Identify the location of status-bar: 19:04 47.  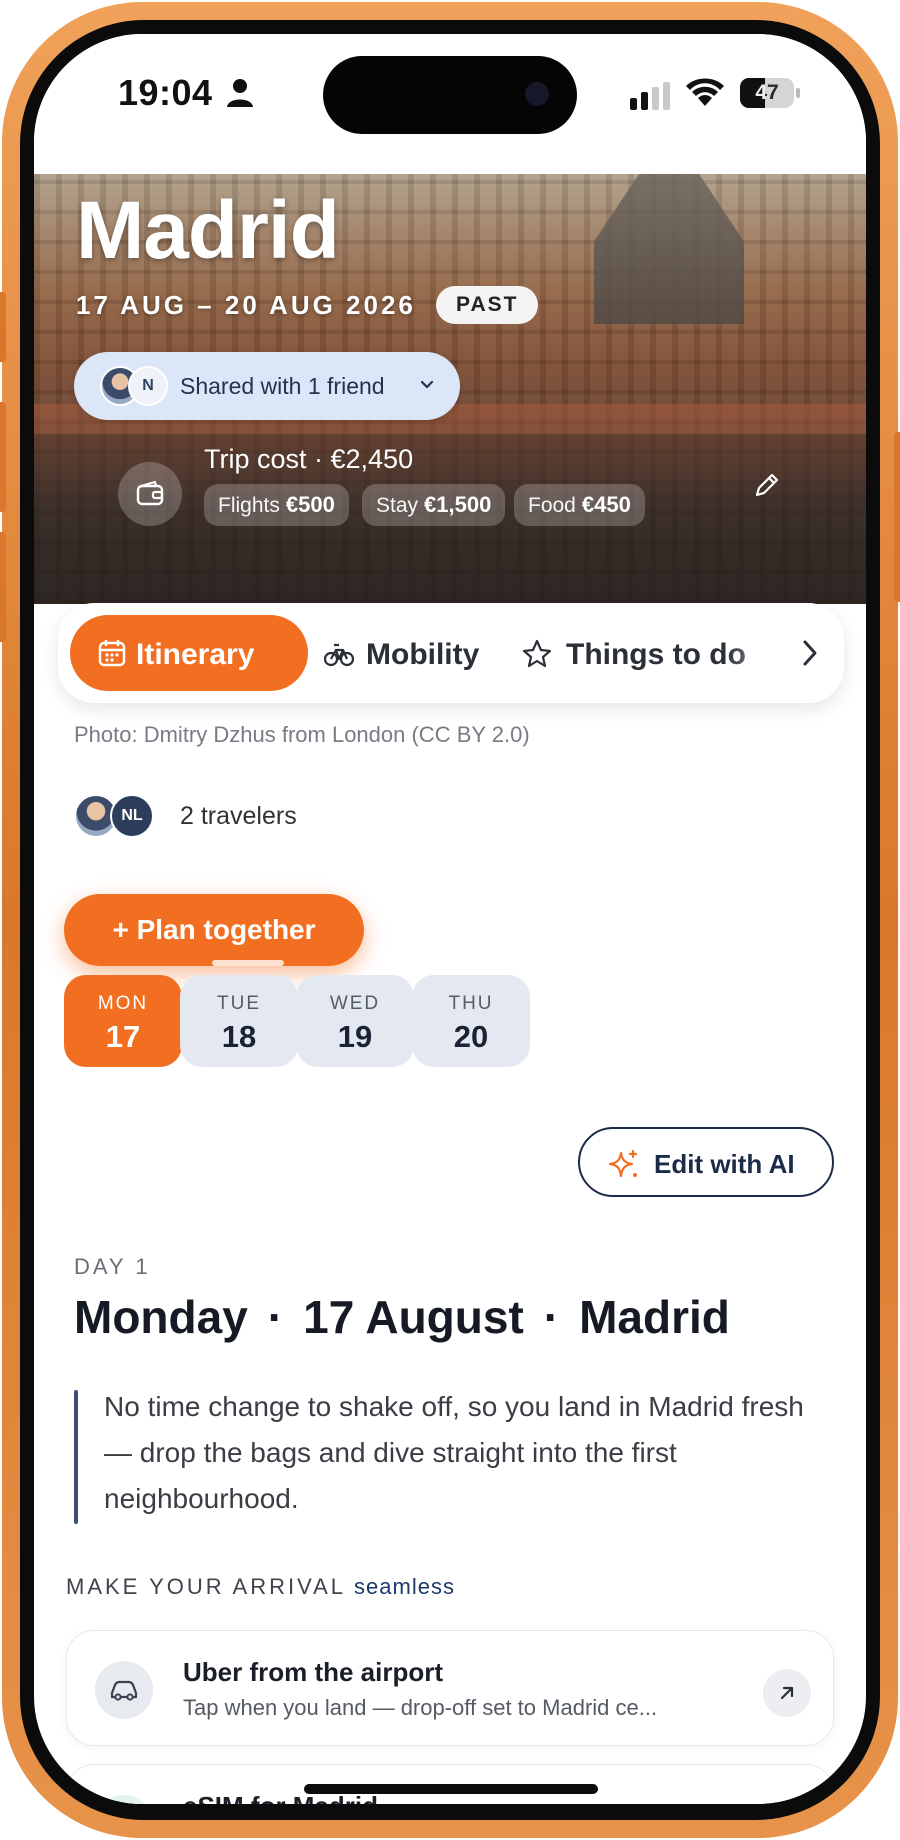
(450, 104).